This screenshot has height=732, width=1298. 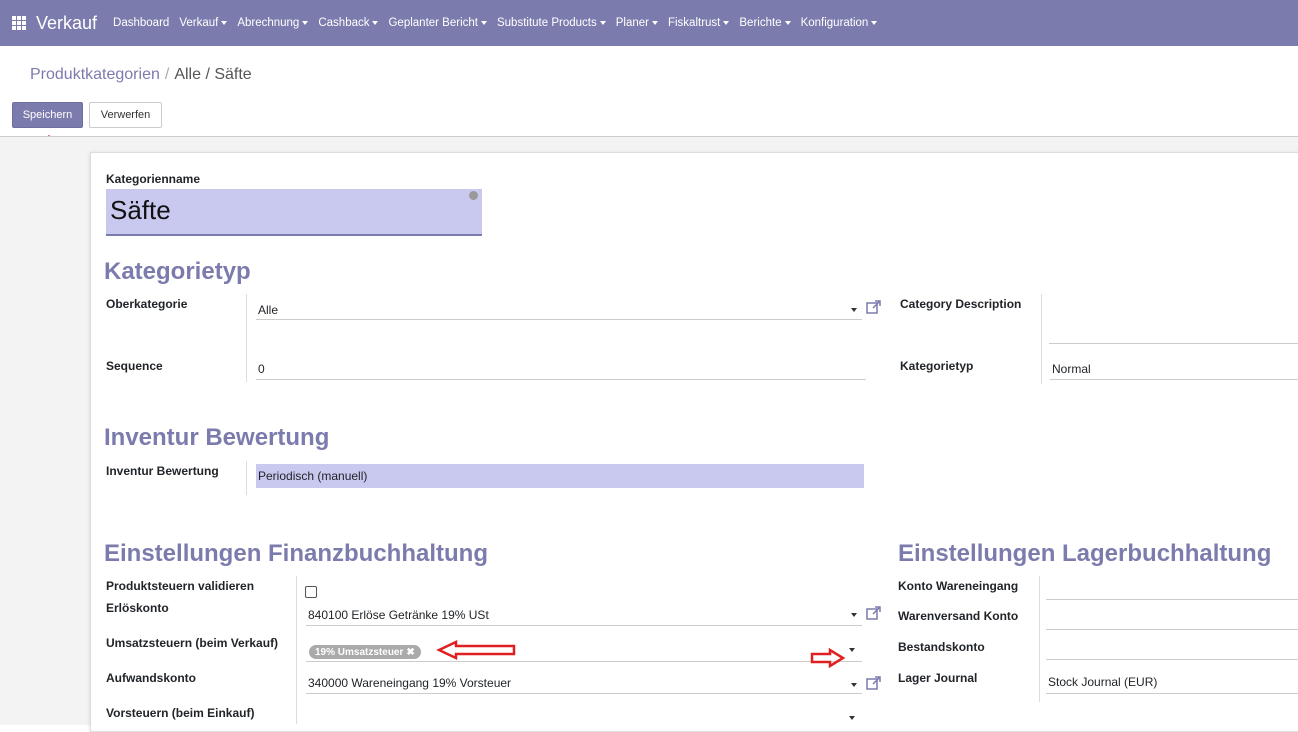 I want to click on bestandskonto-label: Bestandskonto, so click(x=941, y=647).